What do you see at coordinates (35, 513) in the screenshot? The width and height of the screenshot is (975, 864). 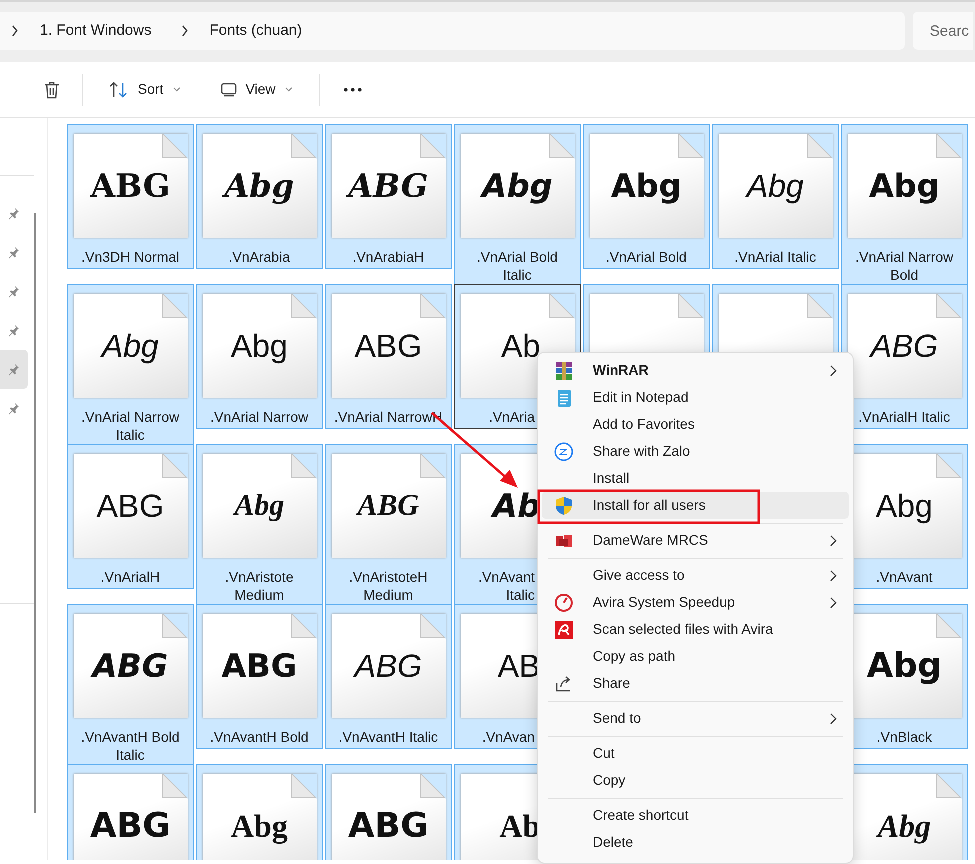 I see `scrollbar-thumb` at bounding box center [35, 513].